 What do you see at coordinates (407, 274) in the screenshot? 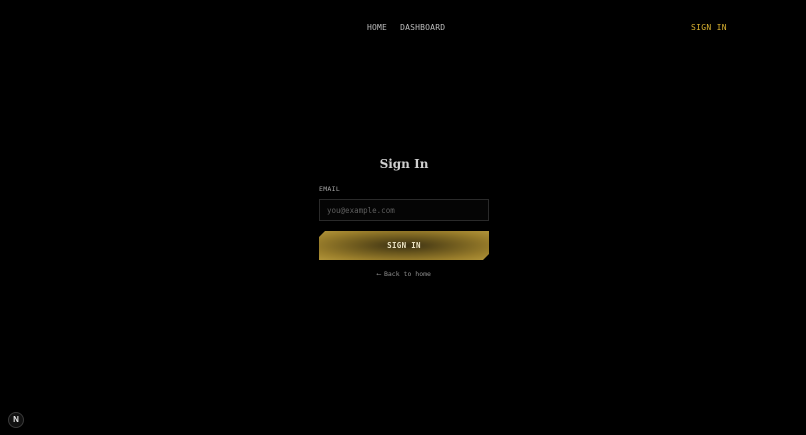
I see `back-to-home-label: Back to home` at bounding box center [407, 274].